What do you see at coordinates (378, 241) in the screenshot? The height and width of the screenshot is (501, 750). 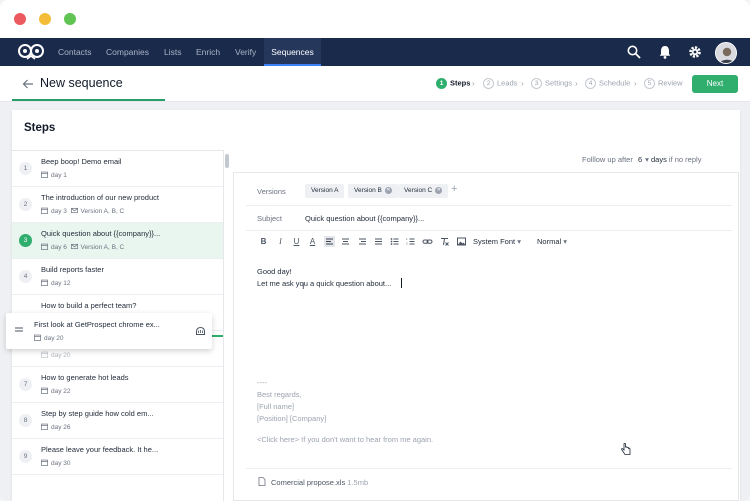 I see `align-justify-icon` at bounding box center [378, 241].